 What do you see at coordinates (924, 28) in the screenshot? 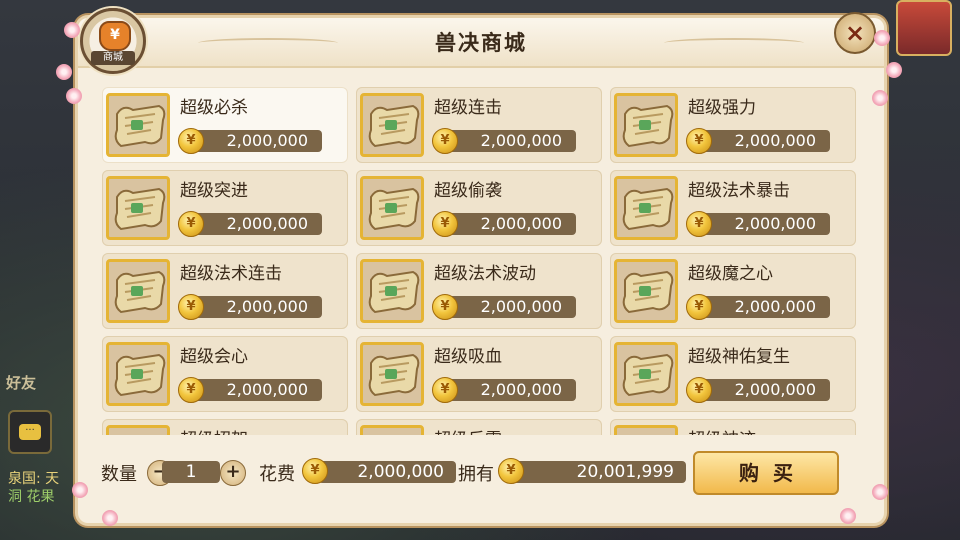
I see `player-avatar` at bounding box center [924, 28].